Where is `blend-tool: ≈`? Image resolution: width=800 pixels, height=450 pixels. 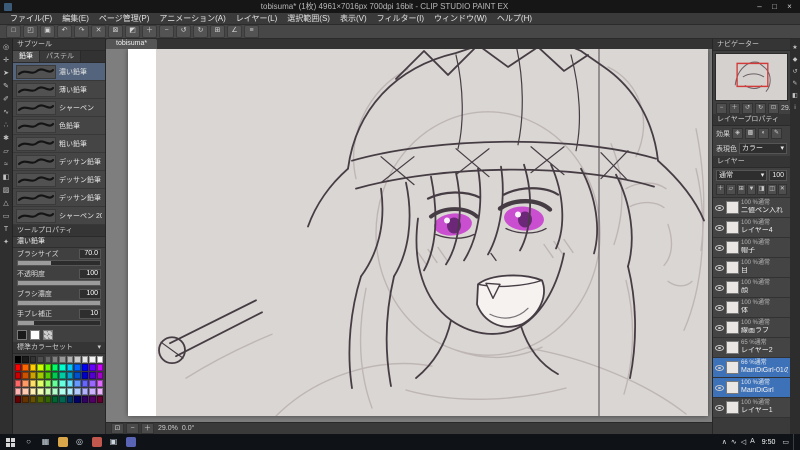 blend-tool: ≈ is located at coordinates (6, 165).